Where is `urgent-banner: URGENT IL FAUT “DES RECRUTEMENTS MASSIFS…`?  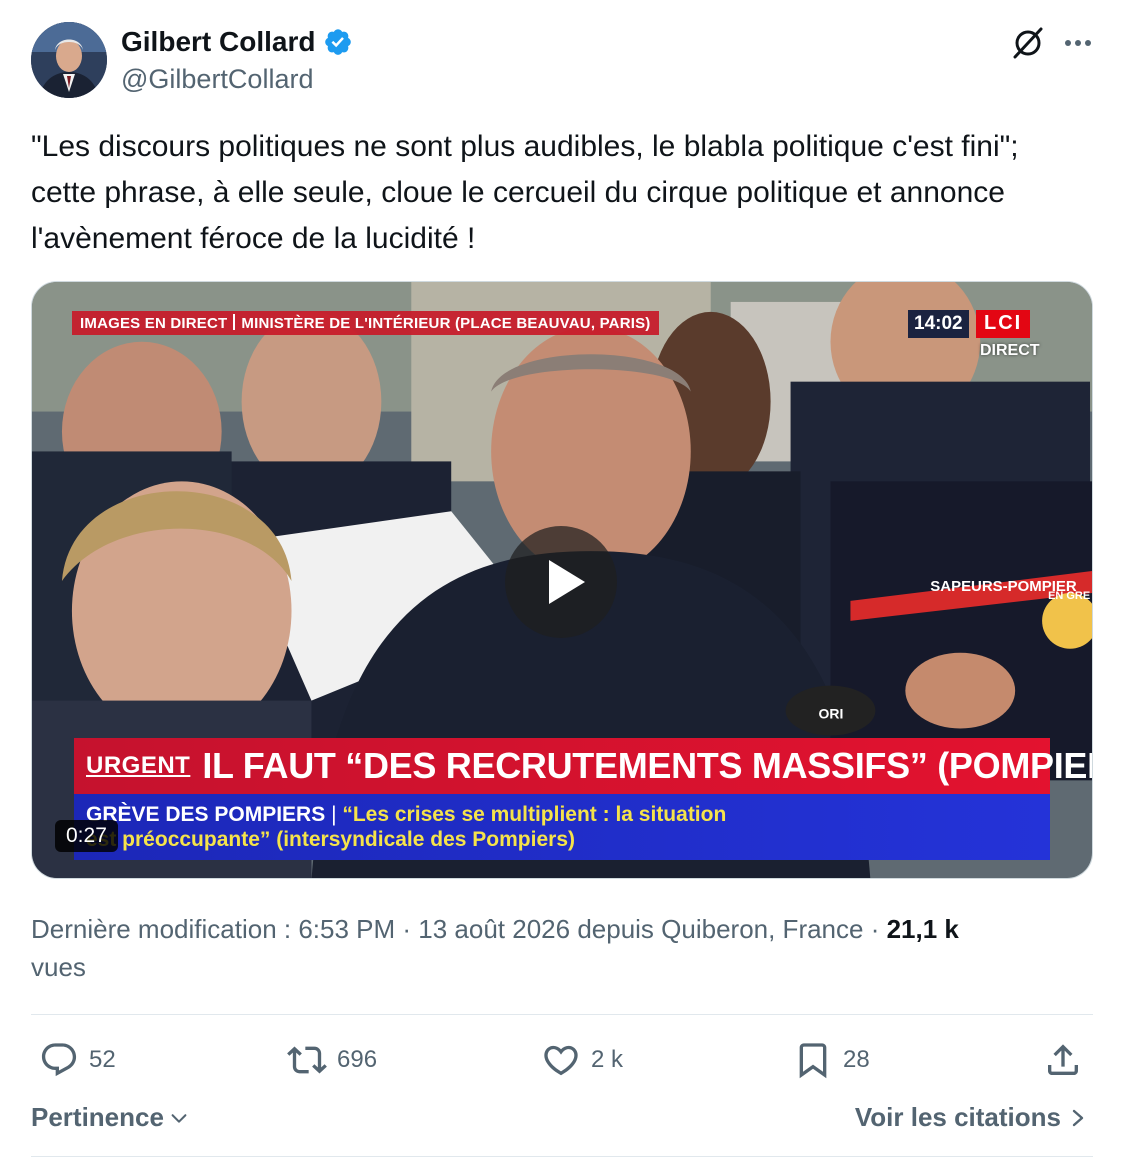
urgent-banner: URGENT IL FAUT “DES RECRUTEMENTS MASSIFS… is located at coordinates (583, 766).